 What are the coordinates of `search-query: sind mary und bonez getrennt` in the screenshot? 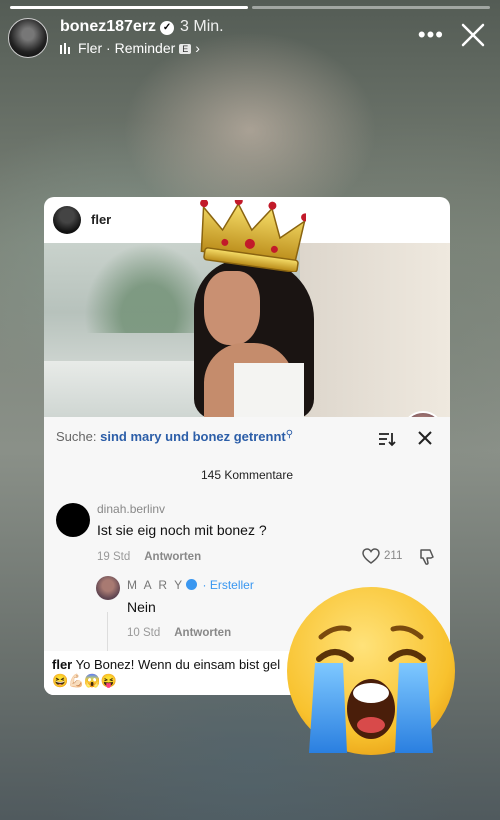 It's located at (193, 436).